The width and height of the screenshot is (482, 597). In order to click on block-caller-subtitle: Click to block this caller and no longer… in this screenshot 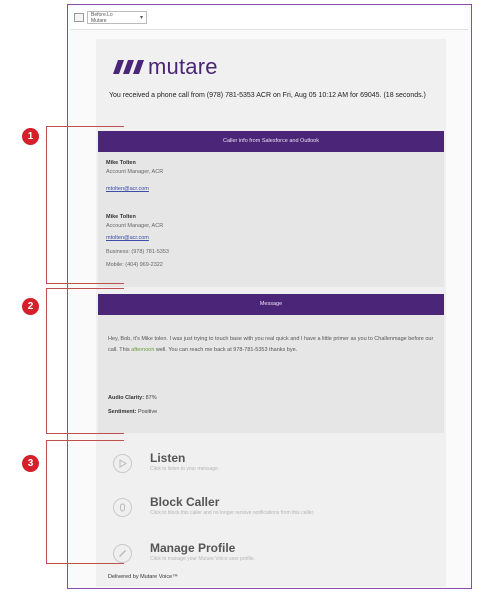, I will do `click(232, 513)`.